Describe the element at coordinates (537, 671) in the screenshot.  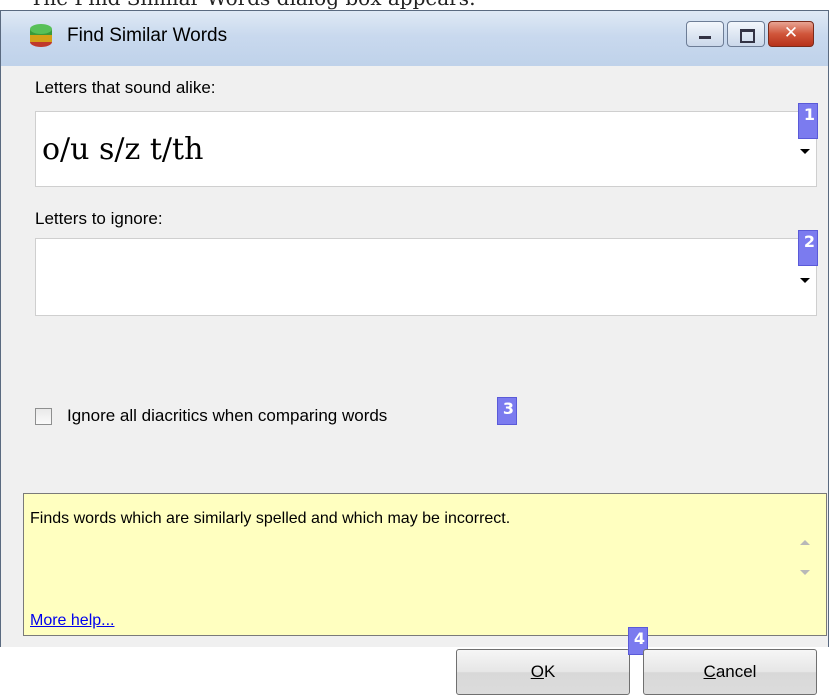
I see `ok-mnemonic: O` at that location.